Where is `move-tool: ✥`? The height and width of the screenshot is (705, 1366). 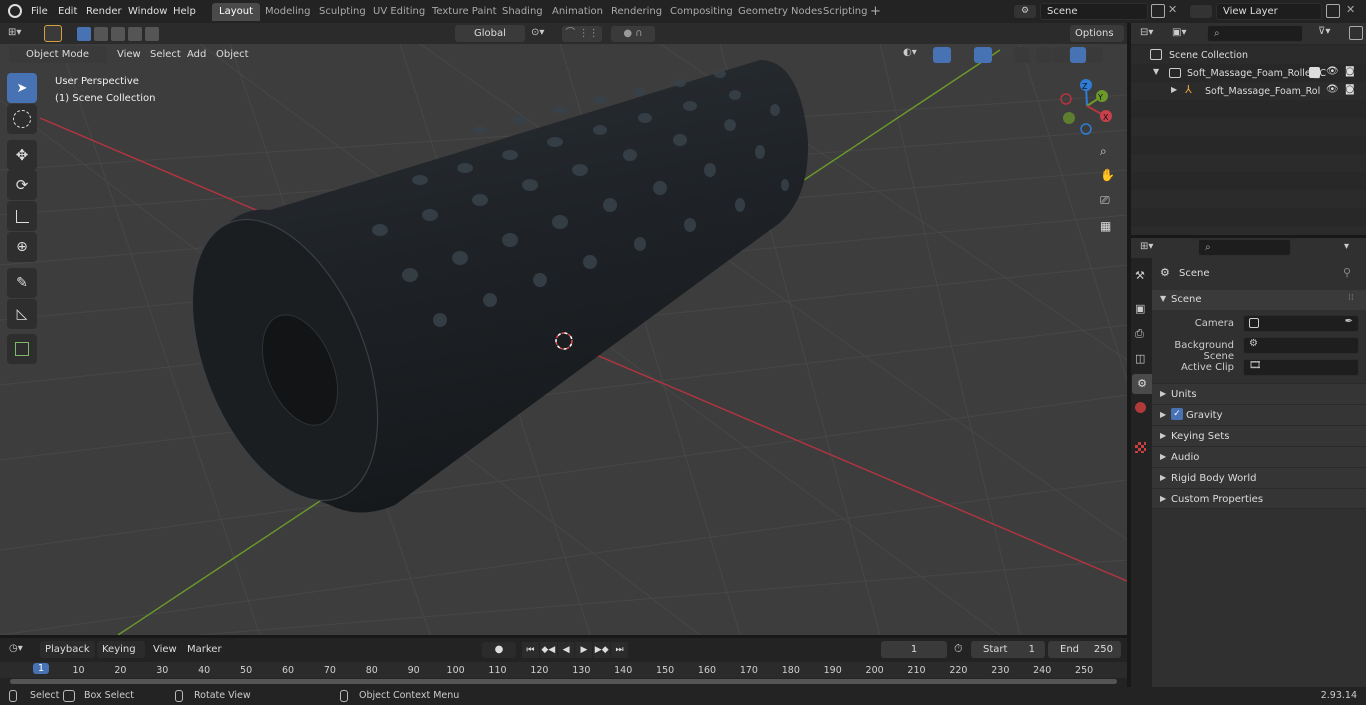 move-tool: ✥ is located at coordinates (22, 155).